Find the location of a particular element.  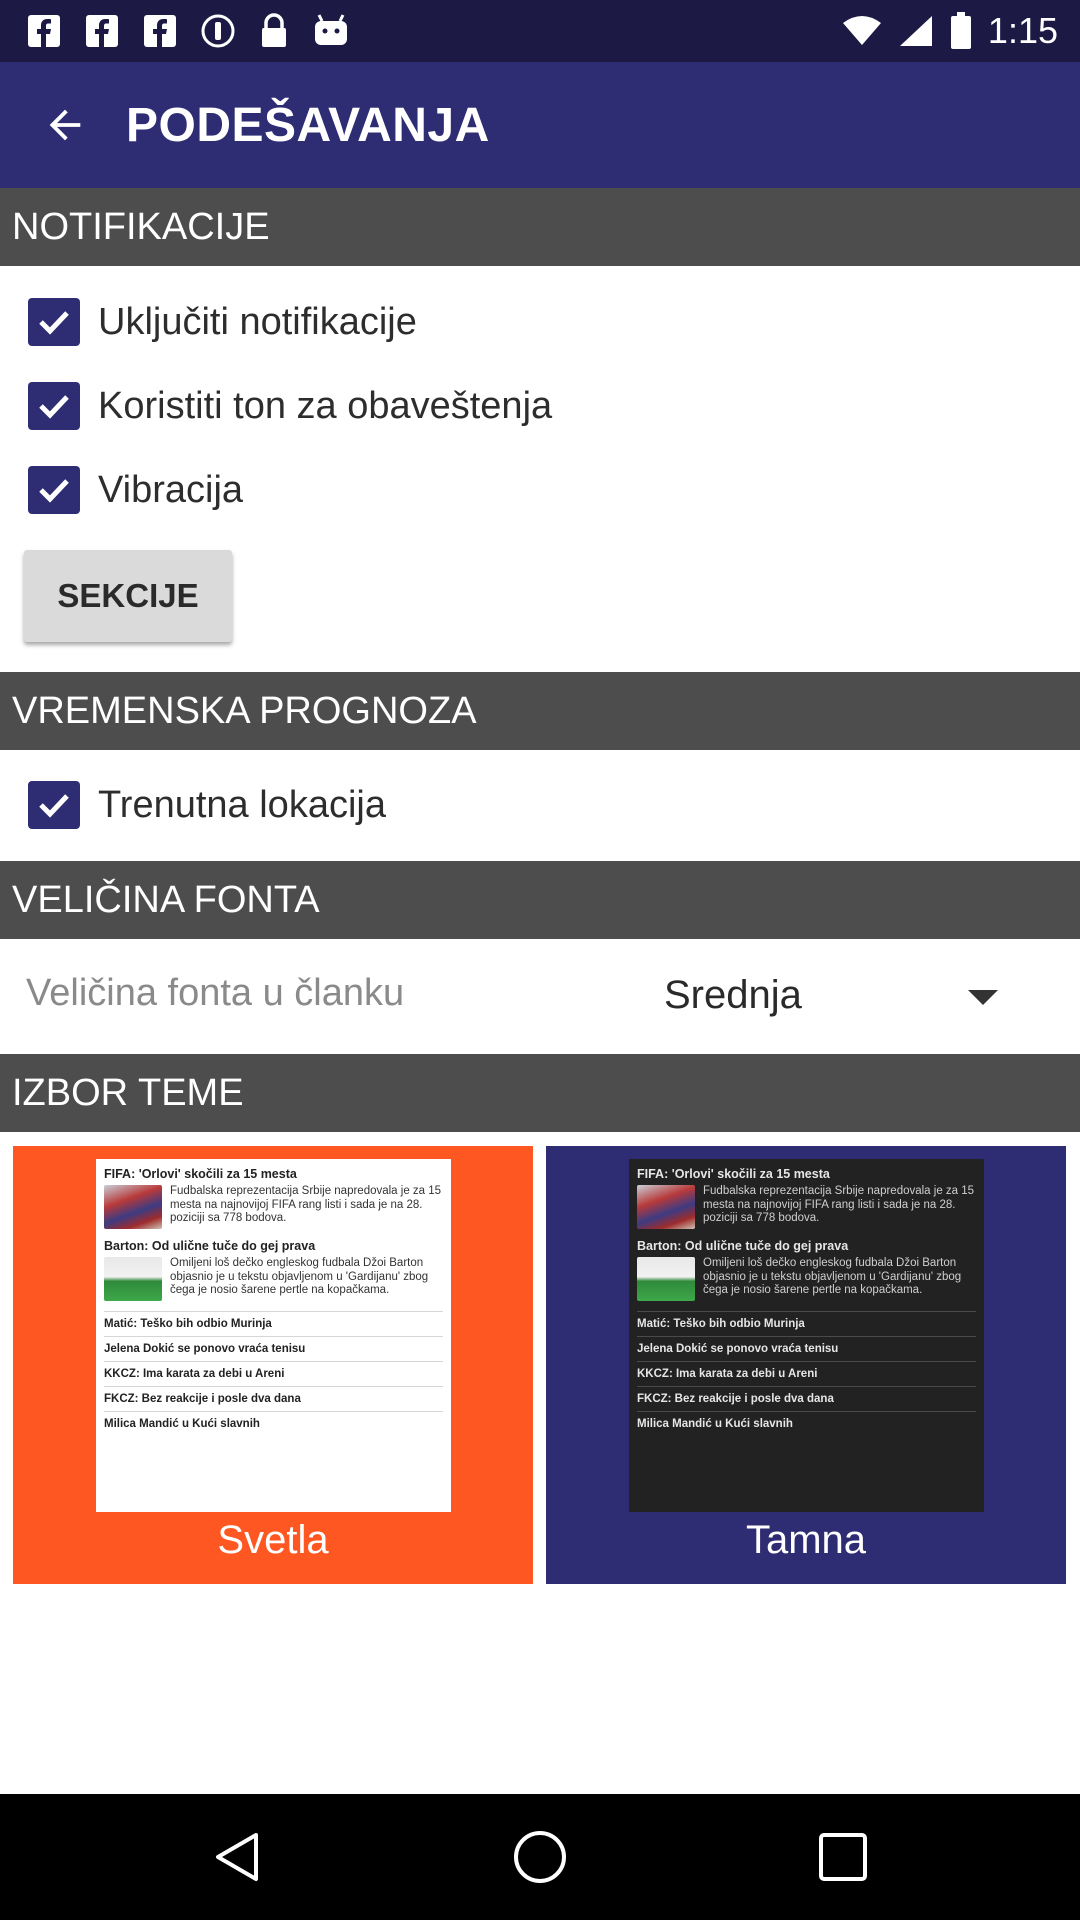

back-button is located at coordinates (65, 125).